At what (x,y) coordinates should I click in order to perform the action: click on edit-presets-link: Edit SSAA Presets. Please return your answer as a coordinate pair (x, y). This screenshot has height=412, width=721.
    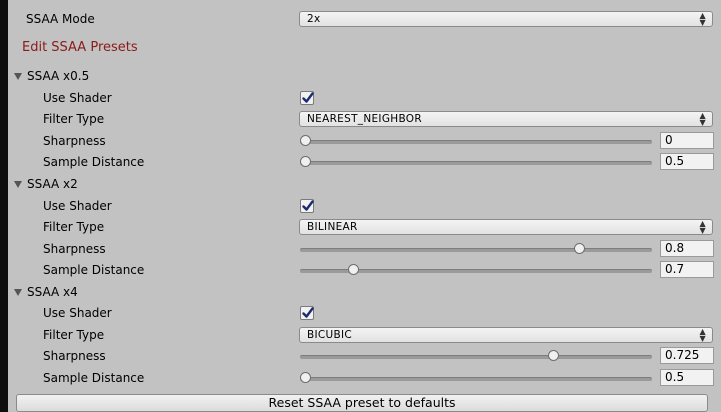
    Looking at the image, I should click on (80, 47).